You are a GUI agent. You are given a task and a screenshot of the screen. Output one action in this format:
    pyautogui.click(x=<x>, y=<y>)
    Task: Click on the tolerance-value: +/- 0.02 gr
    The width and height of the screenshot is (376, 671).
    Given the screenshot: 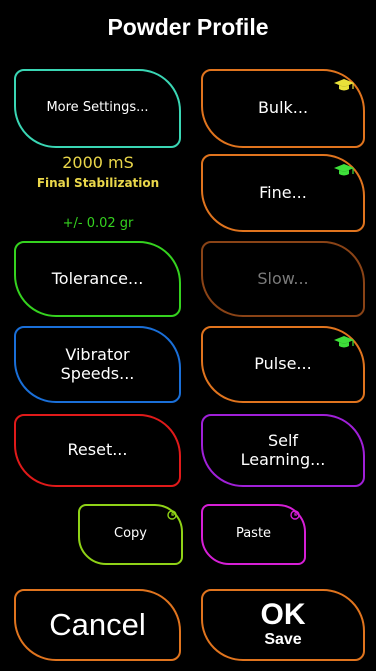 What is the action you would take?
    pyautogui.click(x=98, y=223)
    